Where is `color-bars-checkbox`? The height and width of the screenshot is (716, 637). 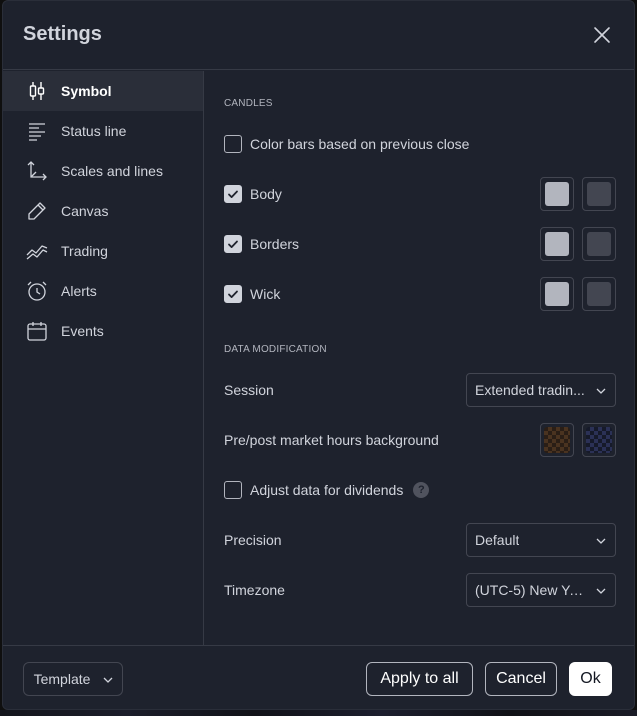 color-bars-checkbox is located at coordinates (233, 144).